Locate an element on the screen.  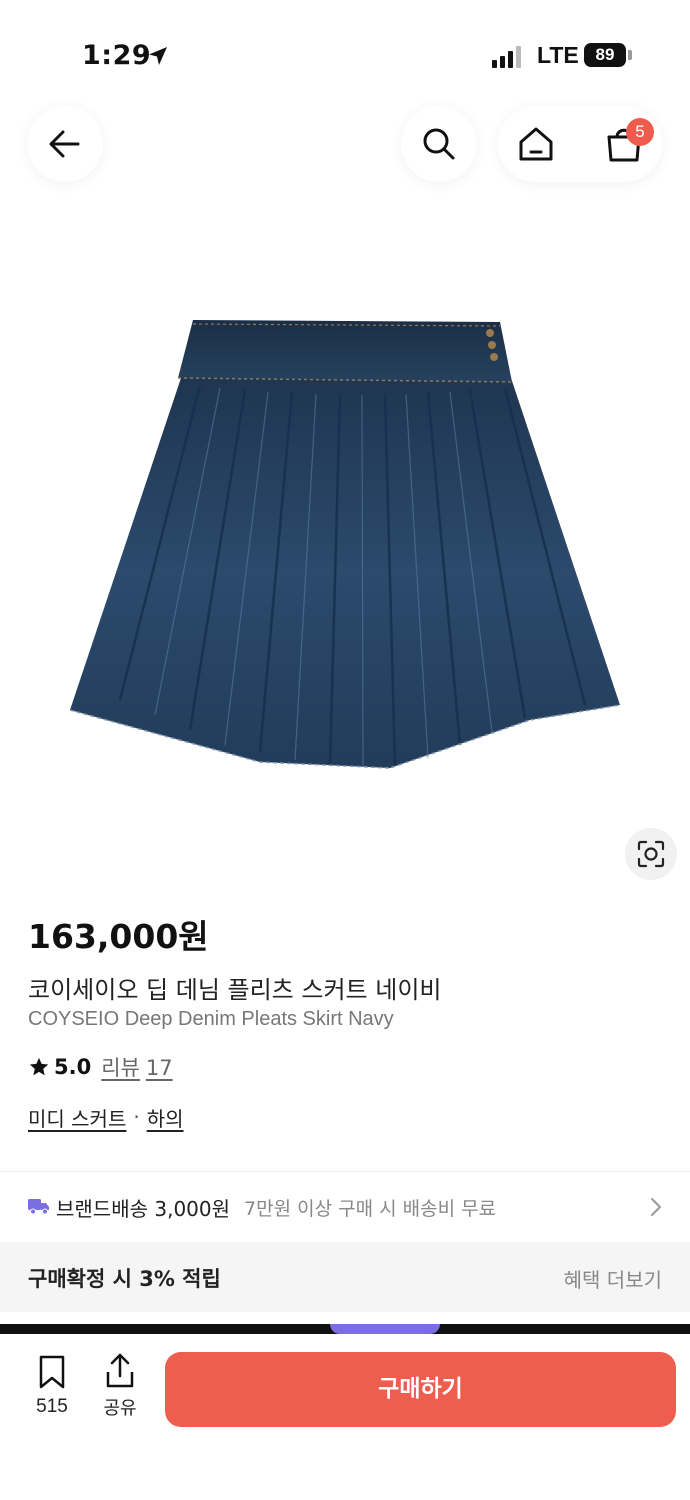
product-price: 163,000원 is located at coordinates (118, 936).